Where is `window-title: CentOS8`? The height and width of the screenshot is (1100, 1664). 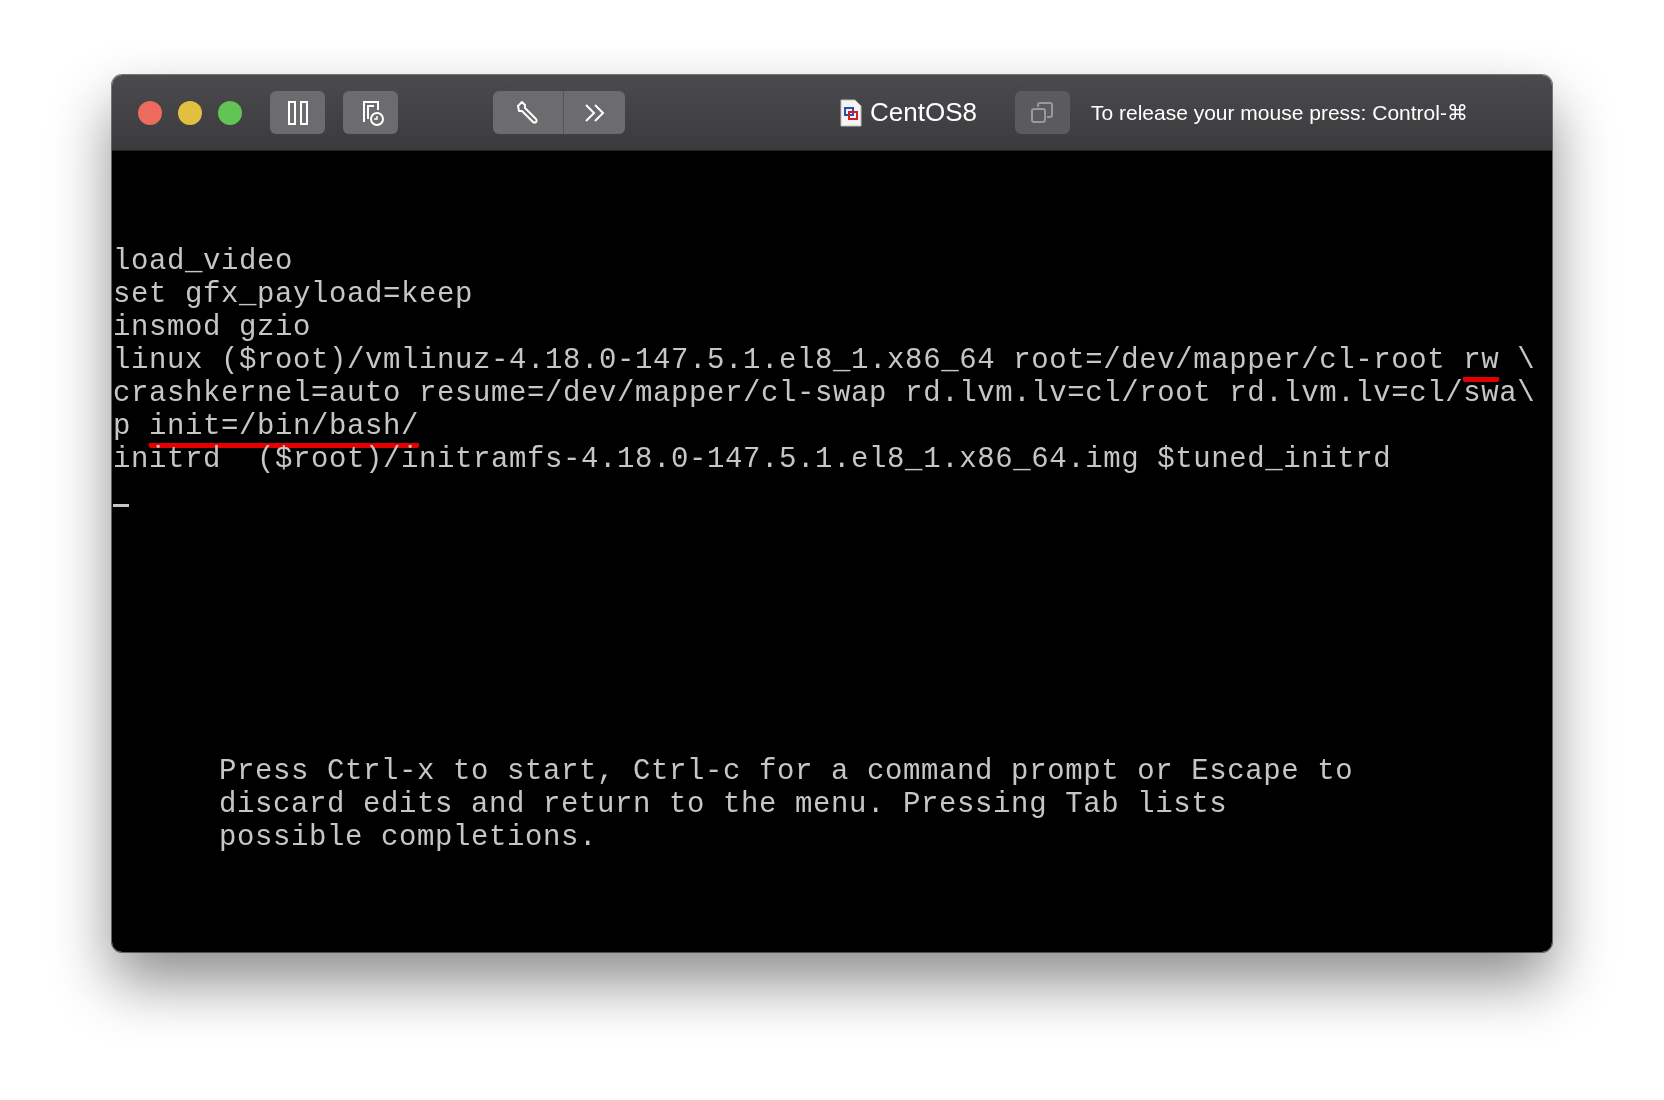 window-title: CentOS8 is located at coordinates (923, 112).